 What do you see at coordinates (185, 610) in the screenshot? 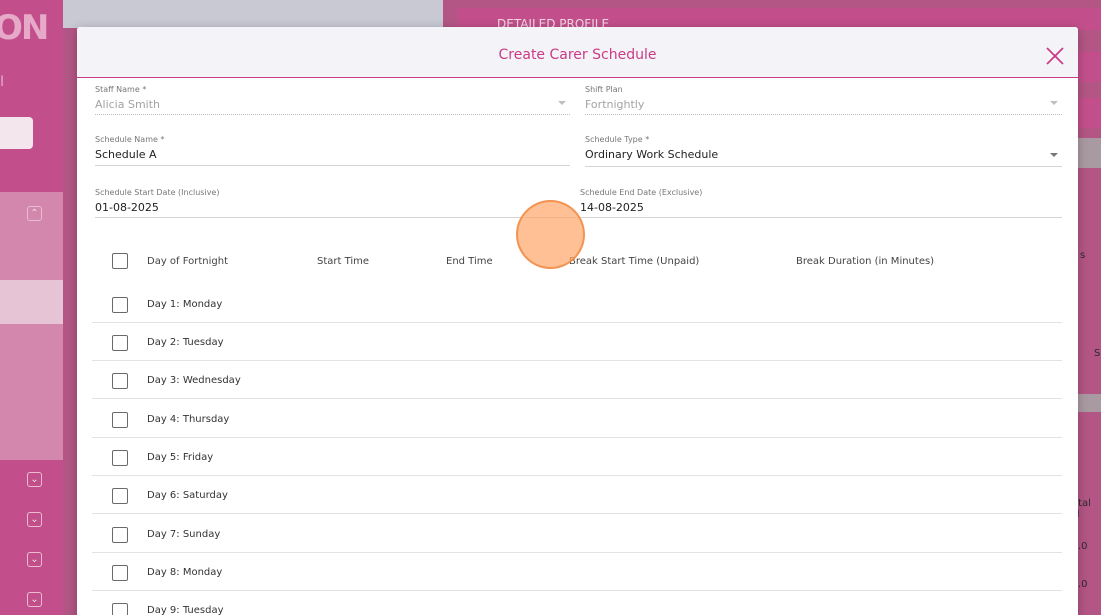
I see `day-label: Day 9: Tuesday` at bounding box center [185, 610].